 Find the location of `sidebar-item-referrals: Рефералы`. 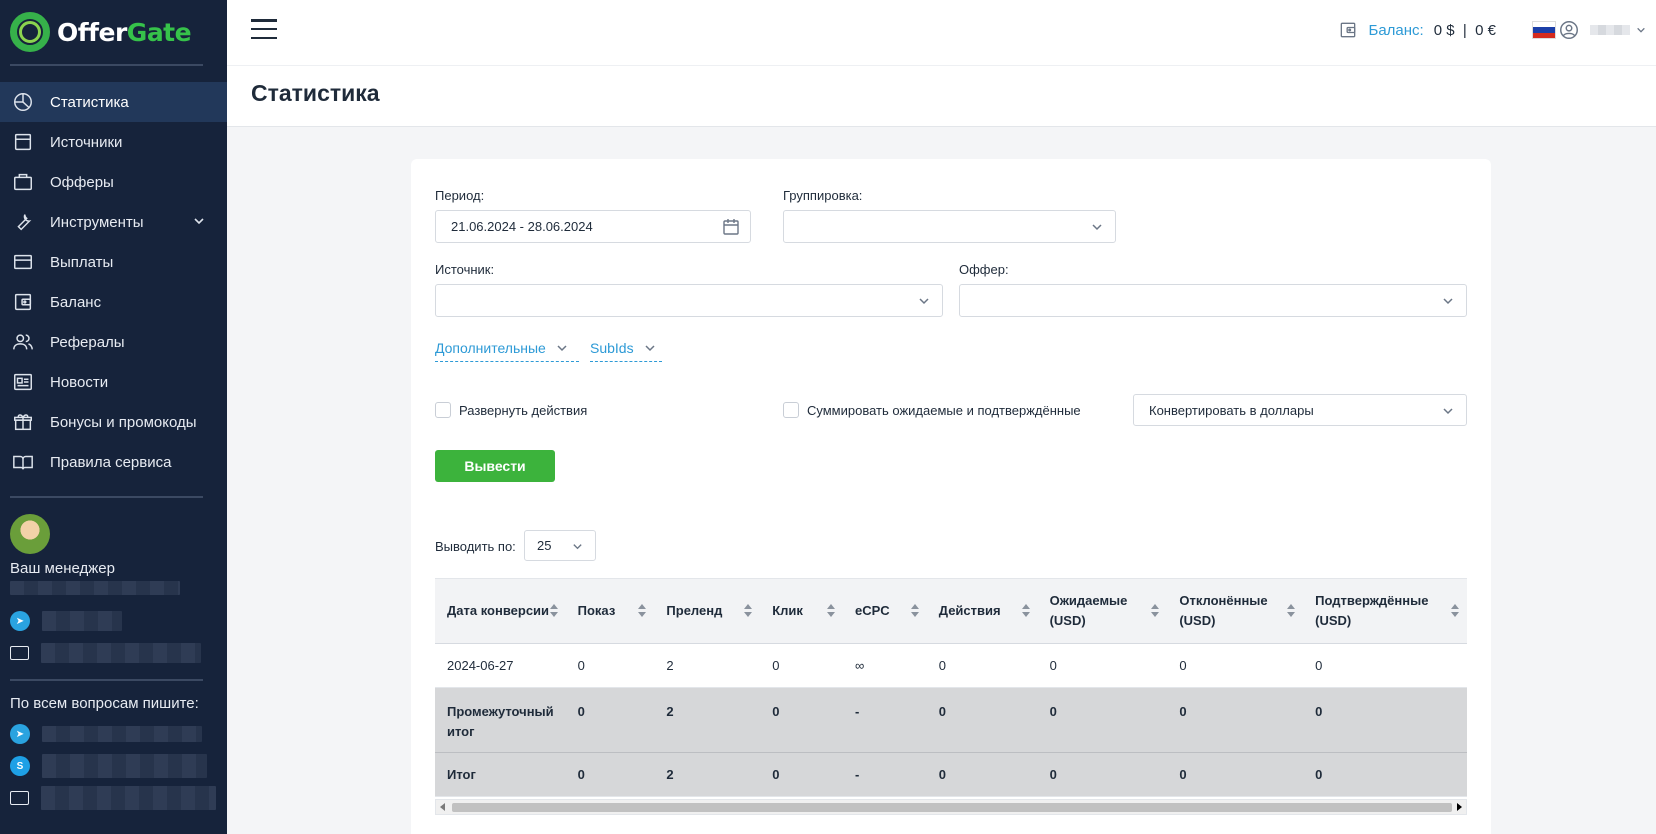

sidebar-item-referrals: Рефералы is located at coordinates (113, 342).